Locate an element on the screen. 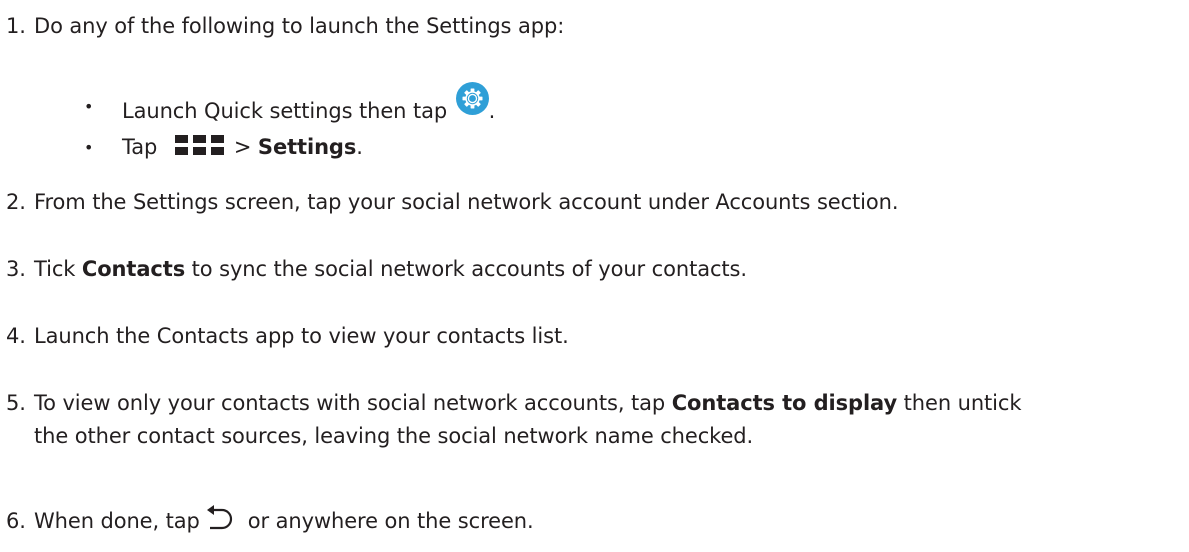 The width and height of the screenshot is (1189, 552). all-apps-grid-icon is located at coordinates (200, 145).